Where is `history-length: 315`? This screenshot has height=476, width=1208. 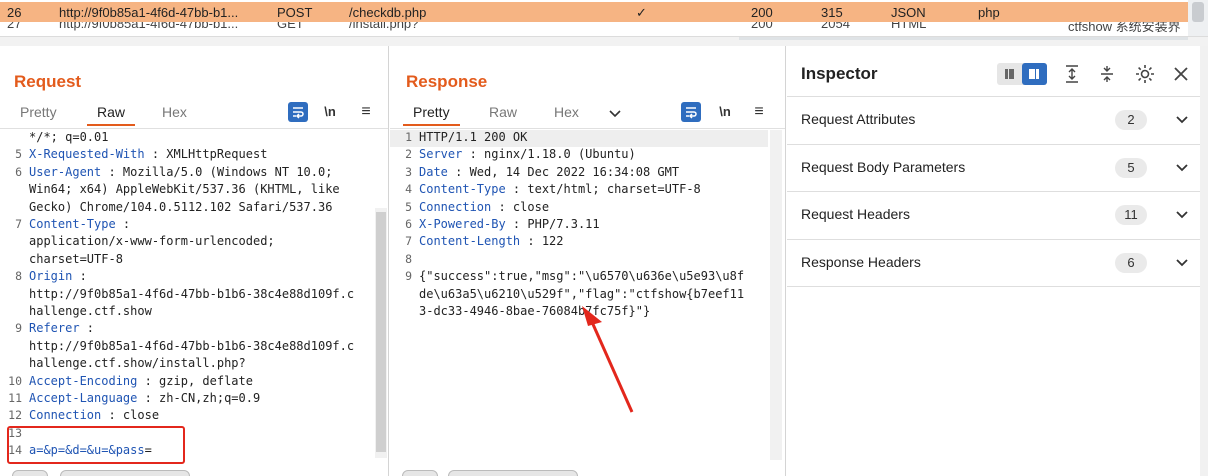
history-length: 315 is located at coordinates (832, 12).